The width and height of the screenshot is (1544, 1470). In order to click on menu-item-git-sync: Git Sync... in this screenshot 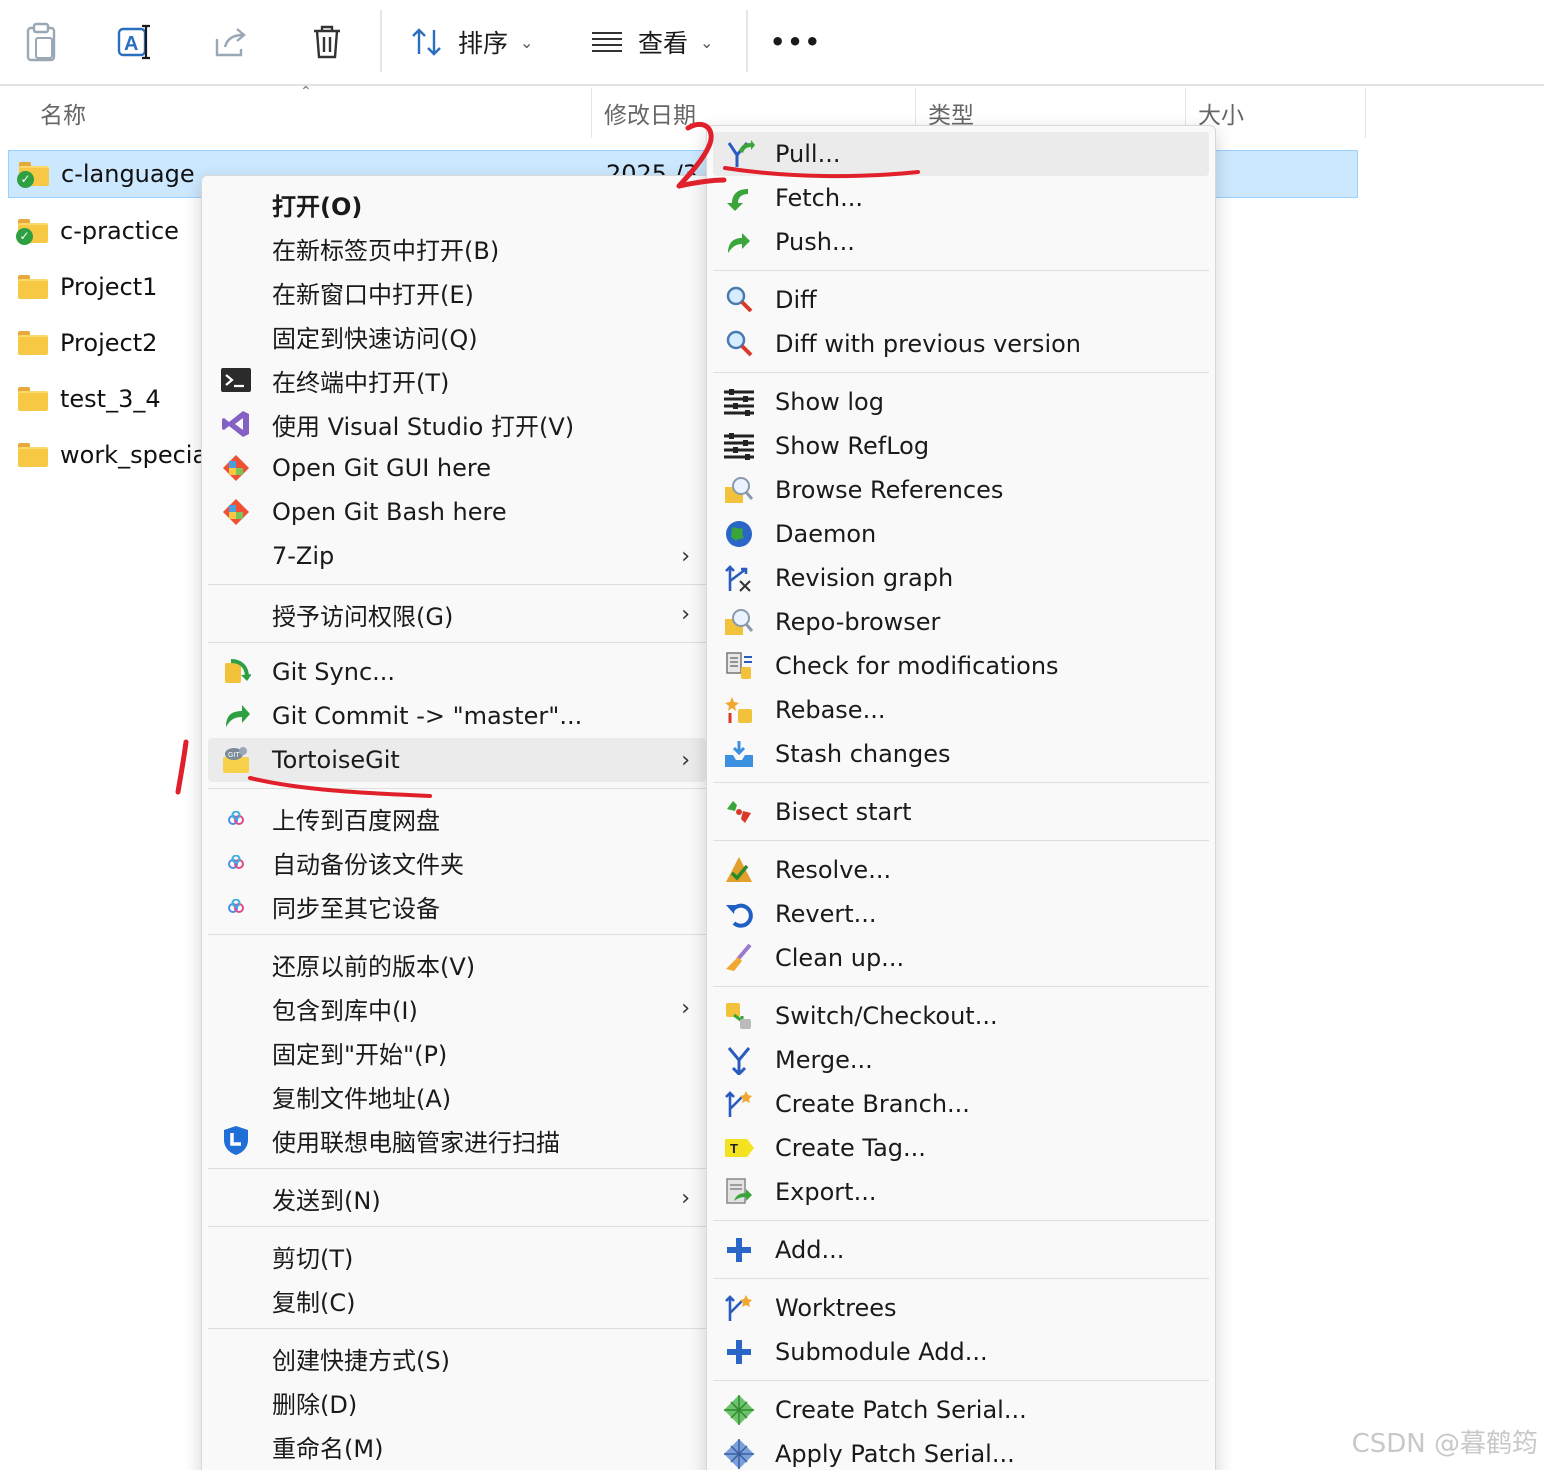, I will do `click(457, 672)`.